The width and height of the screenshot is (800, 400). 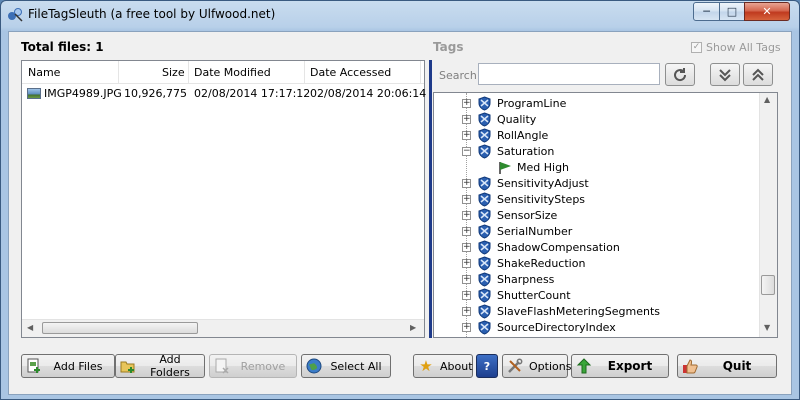 What do you see at coordinates (599, 168) in the screenshot?
I see `tree-item: Med High` at bounding box center [599, 168].